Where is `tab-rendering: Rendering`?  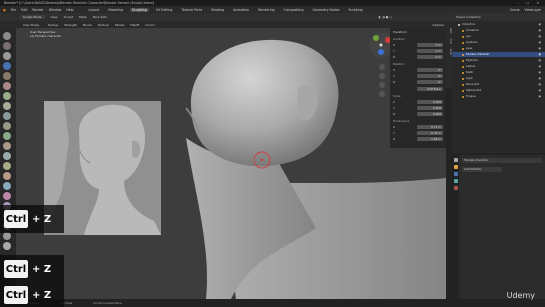
tab-rendering: Rendering is located at coordinates (266, 10).